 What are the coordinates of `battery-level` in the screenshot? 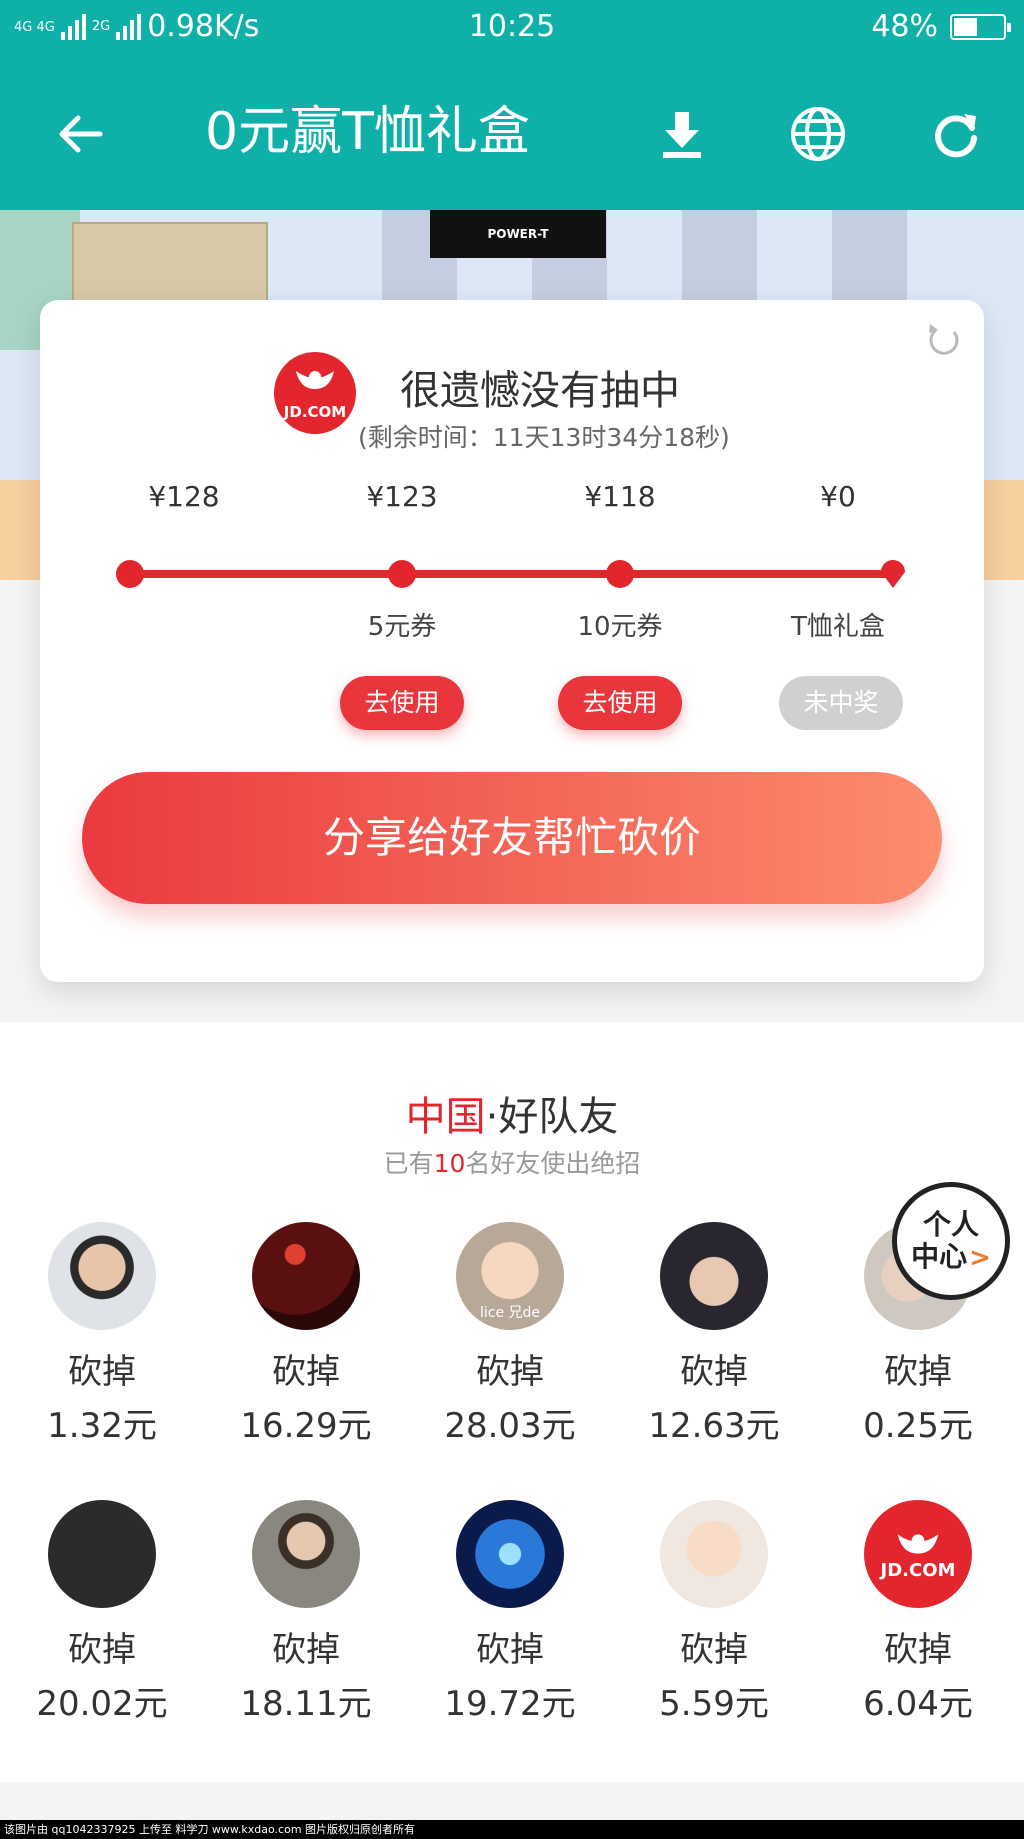 It's located at (965, 27).